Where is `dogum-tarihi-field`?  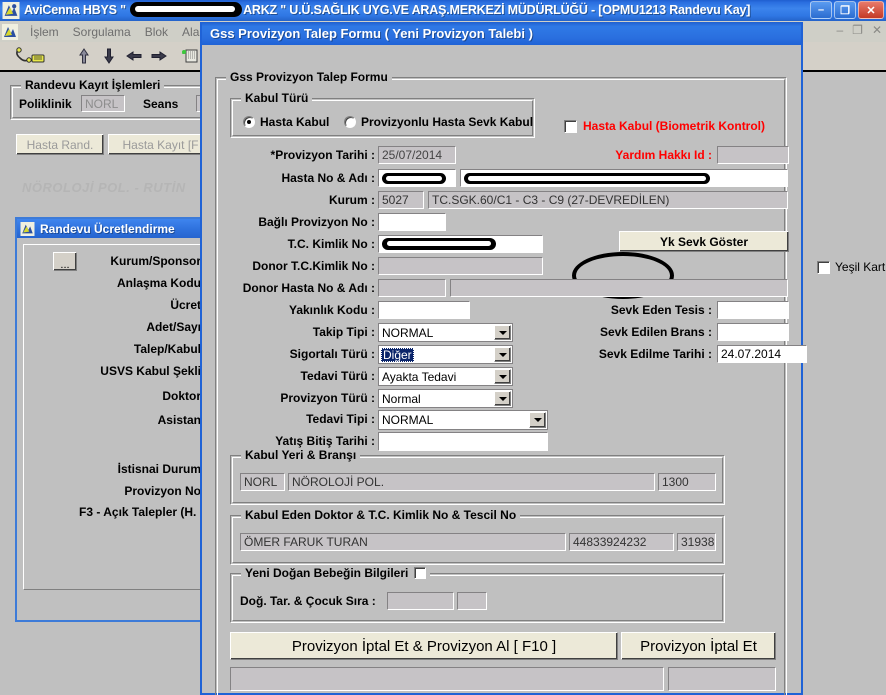
dogum-tarihi-field is located at coordinates (420, 601).